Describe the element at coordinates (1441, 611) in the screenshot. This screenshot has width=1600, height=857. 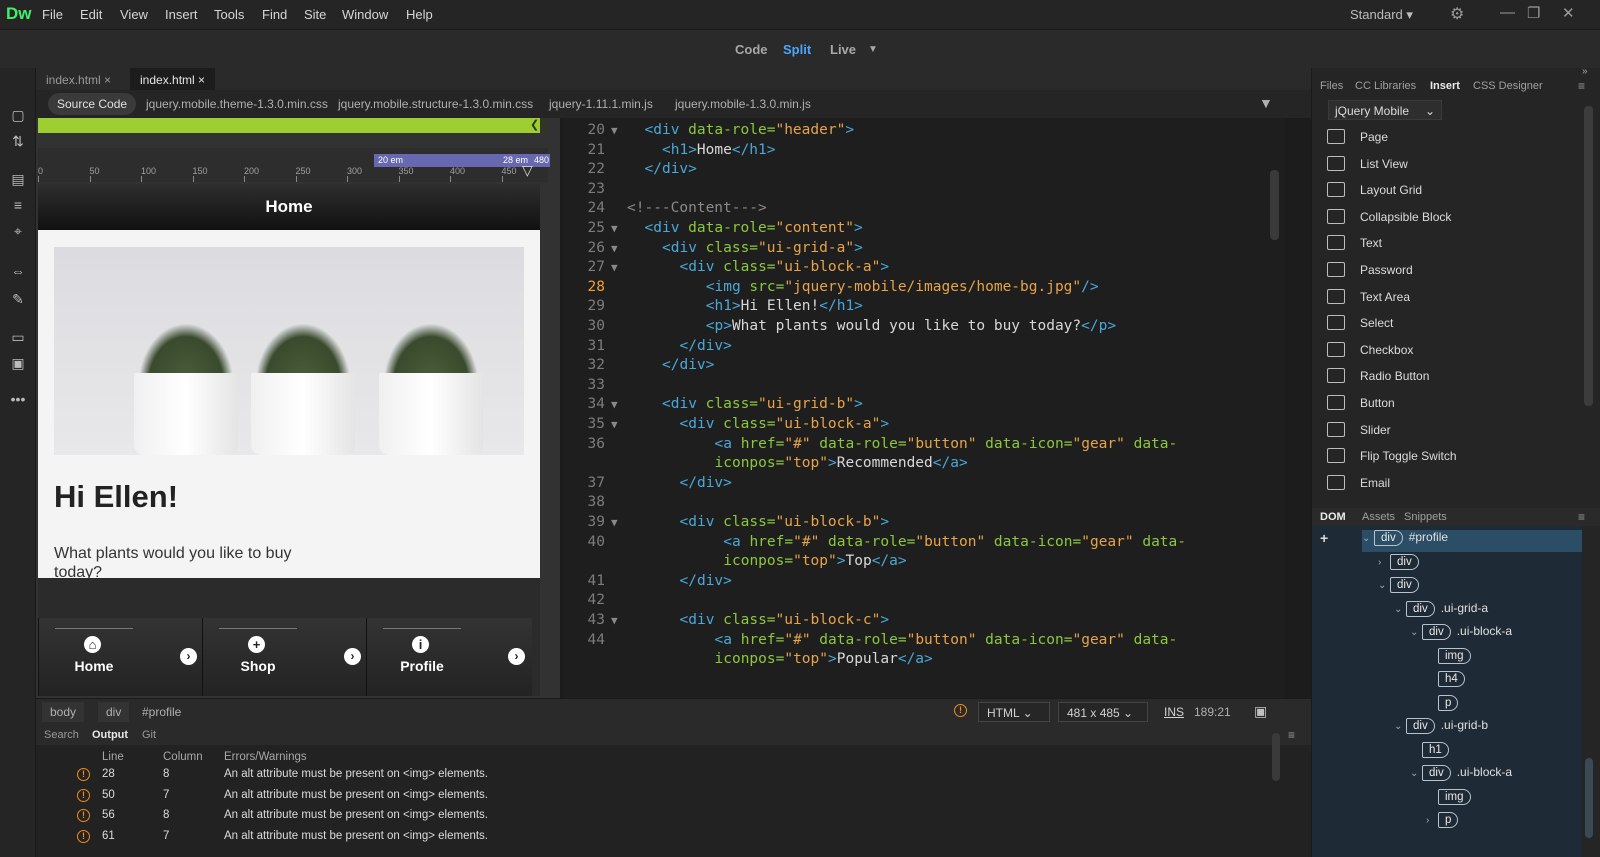
I see `dom-node: ⌄ div .ui-grid-a` at that location.